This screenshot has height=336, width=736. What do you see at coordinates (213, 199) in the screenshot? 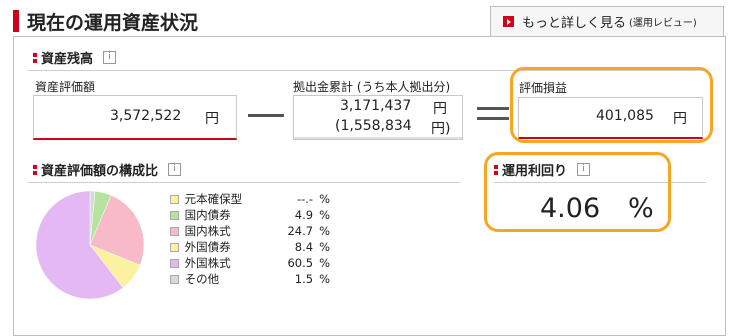
I see `legend-label: 元本確保型` at bounding box center [213, 199].